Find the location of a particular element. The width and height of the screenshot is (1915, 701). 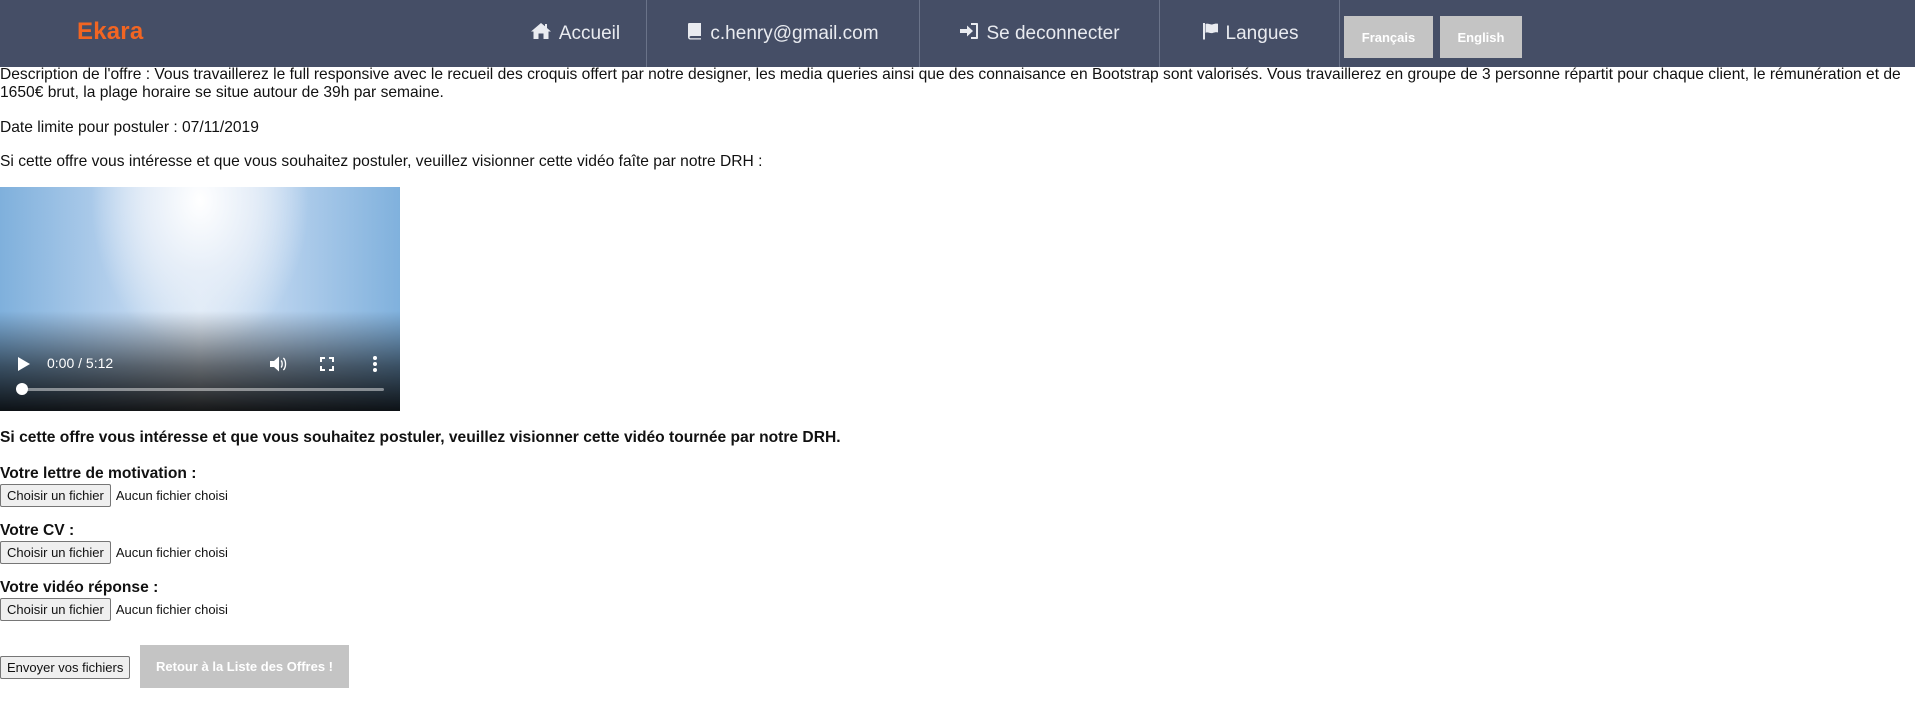

nav-logout-label: Se deconnecter is located at coordinates (1053, 33).